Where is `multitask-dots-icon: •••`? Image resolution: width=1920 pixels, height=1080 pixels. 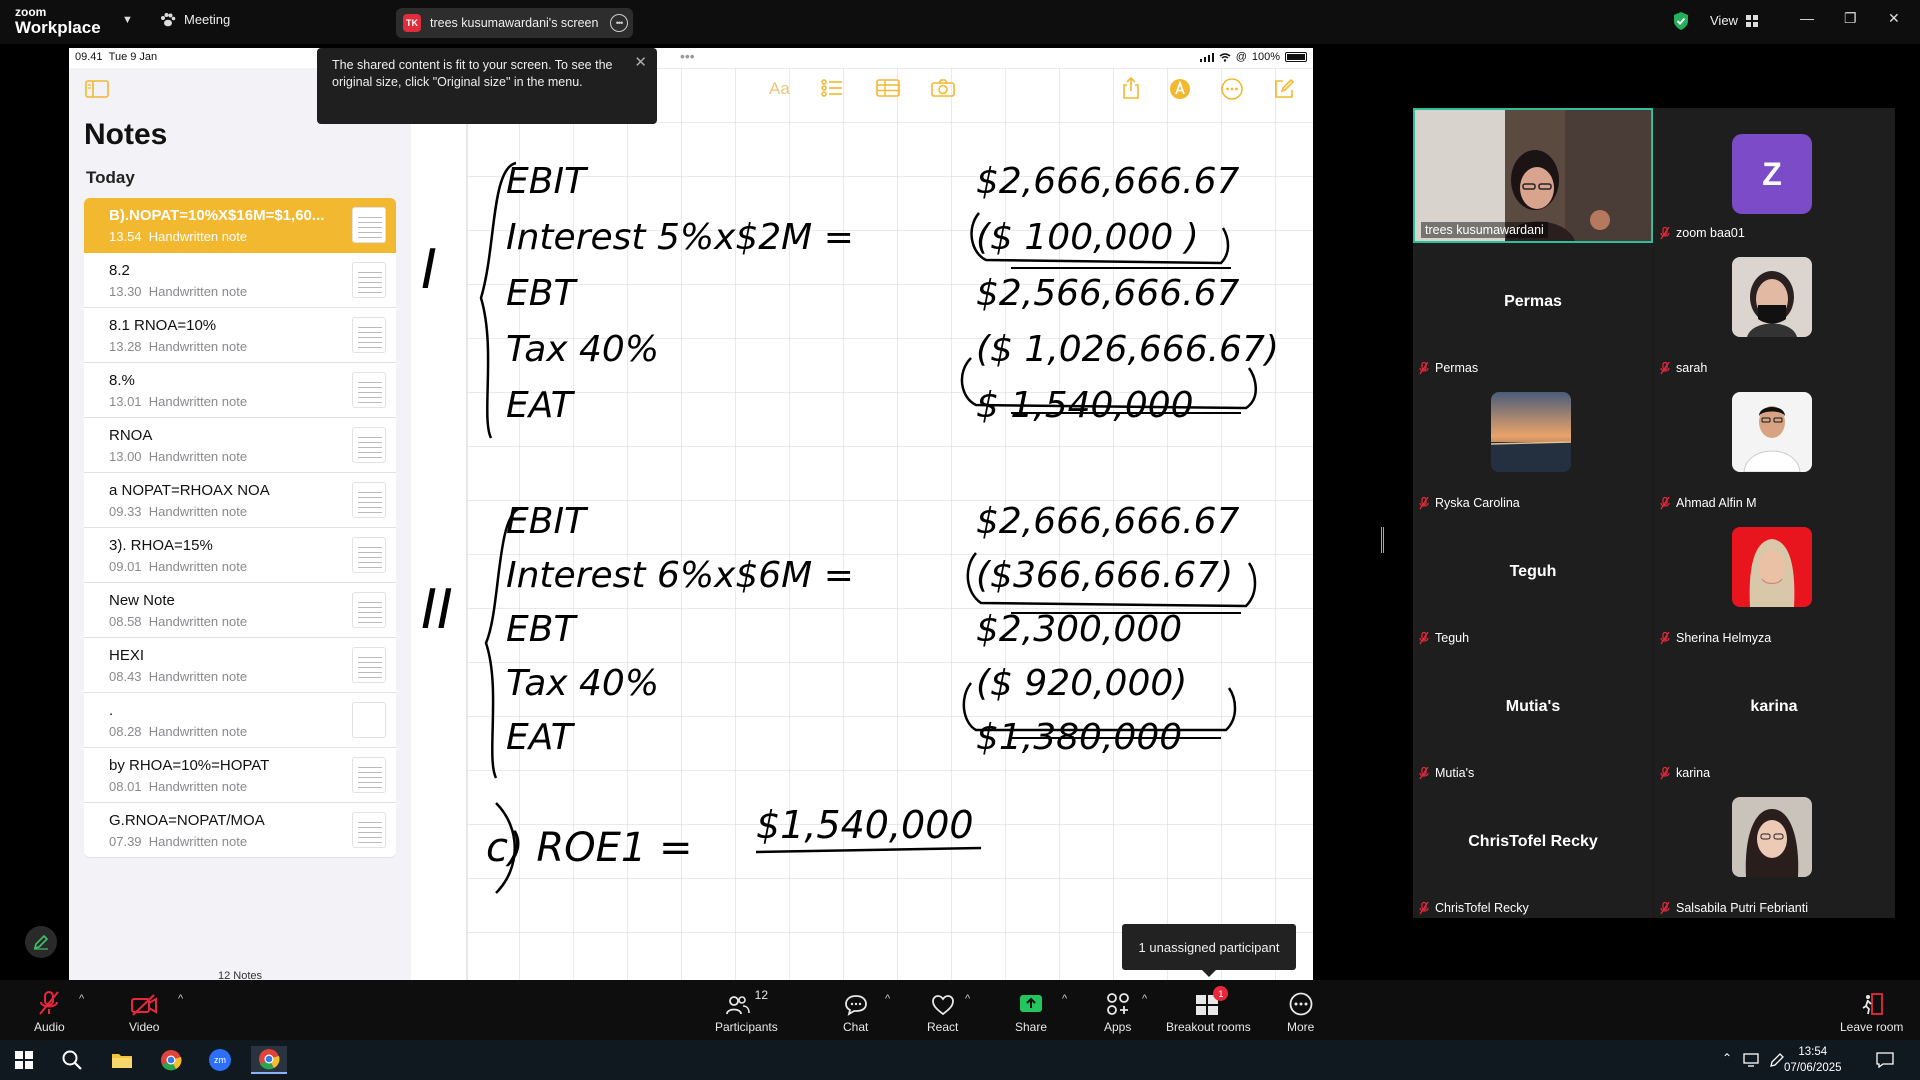 multitask-dots-icon: ••• is located at coordinates (687, 56).